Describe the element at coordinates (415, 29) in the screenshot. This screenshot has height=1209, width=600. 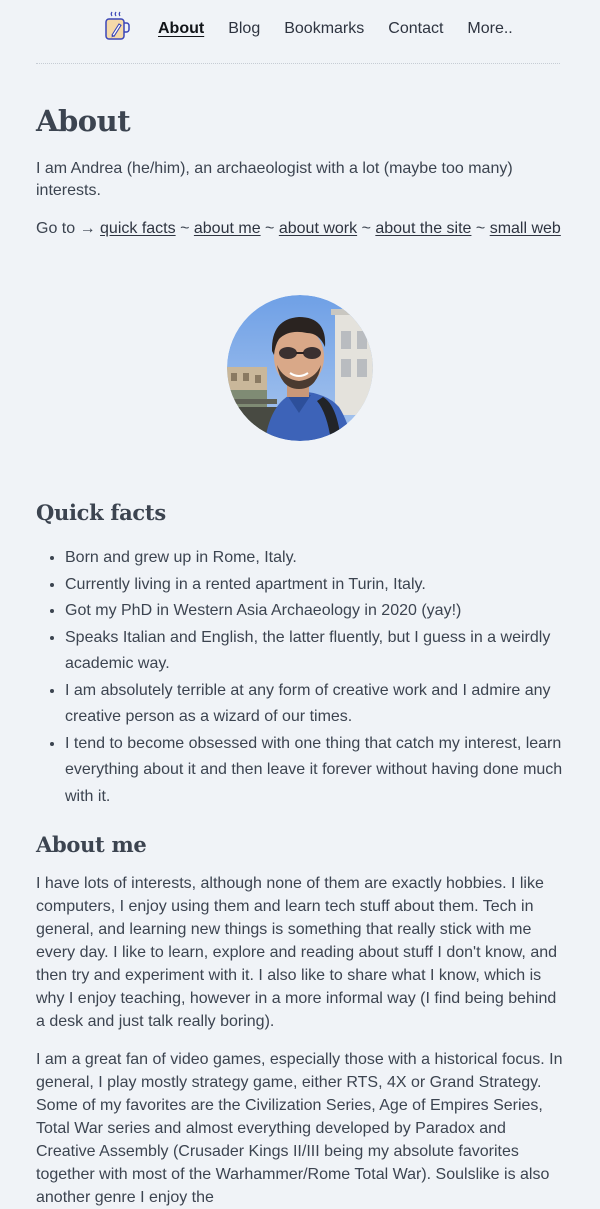
I see `nav-link-contact: Contact` at that location.